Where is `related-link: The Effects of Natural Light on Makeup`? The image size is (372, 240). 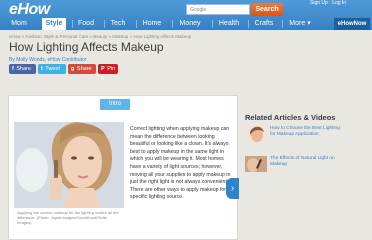 related-link: The Effects of Natural Light on Makeup is located at coordinates (306, 162).